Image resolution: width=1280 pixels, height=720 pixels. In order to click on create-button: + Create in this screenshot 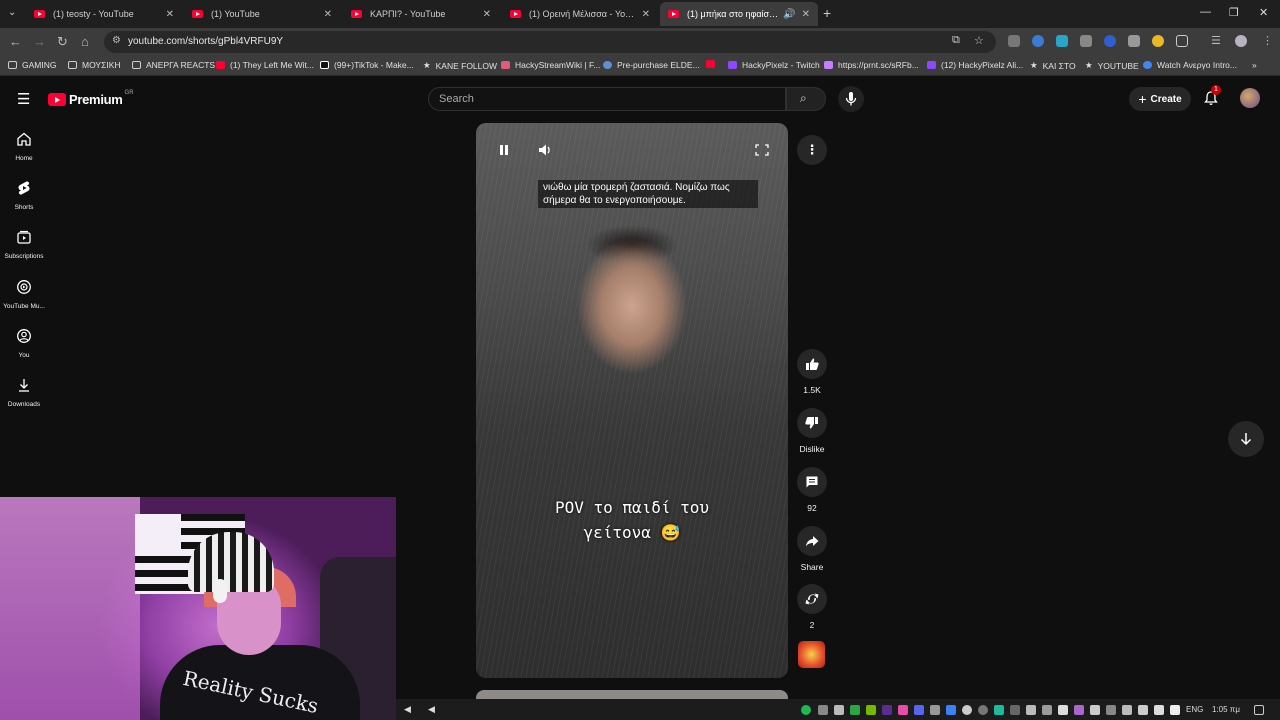, I will do `click(1160, 99)`.